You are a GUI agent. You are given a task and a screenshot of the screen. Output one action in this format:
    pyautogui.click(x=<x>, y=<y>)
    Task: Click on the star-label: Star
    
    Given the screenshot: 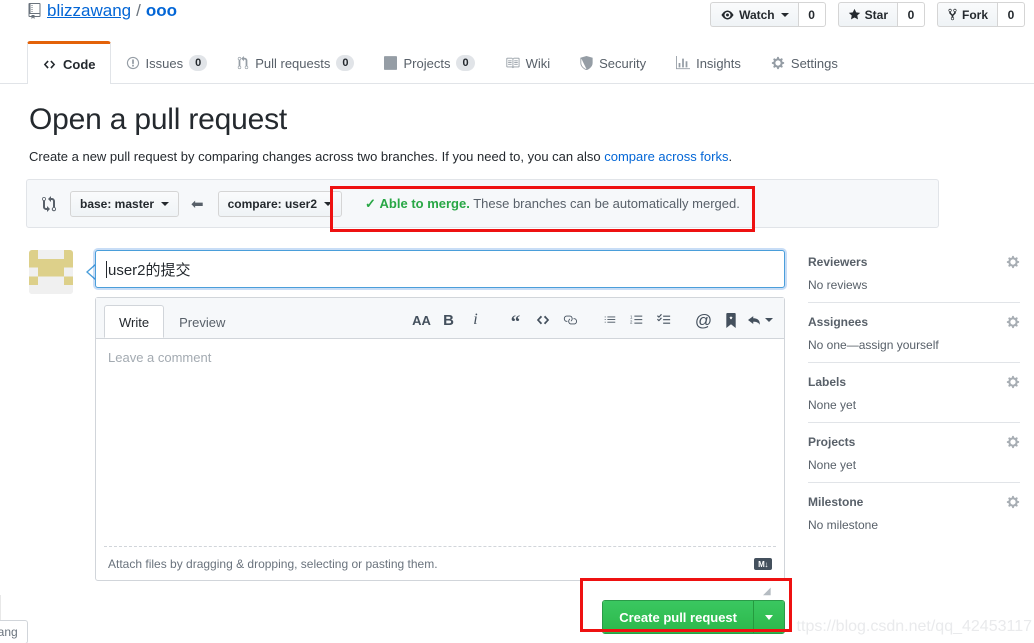 What is the action you would take?
    pyautogui.click(x=876, y=14)
    